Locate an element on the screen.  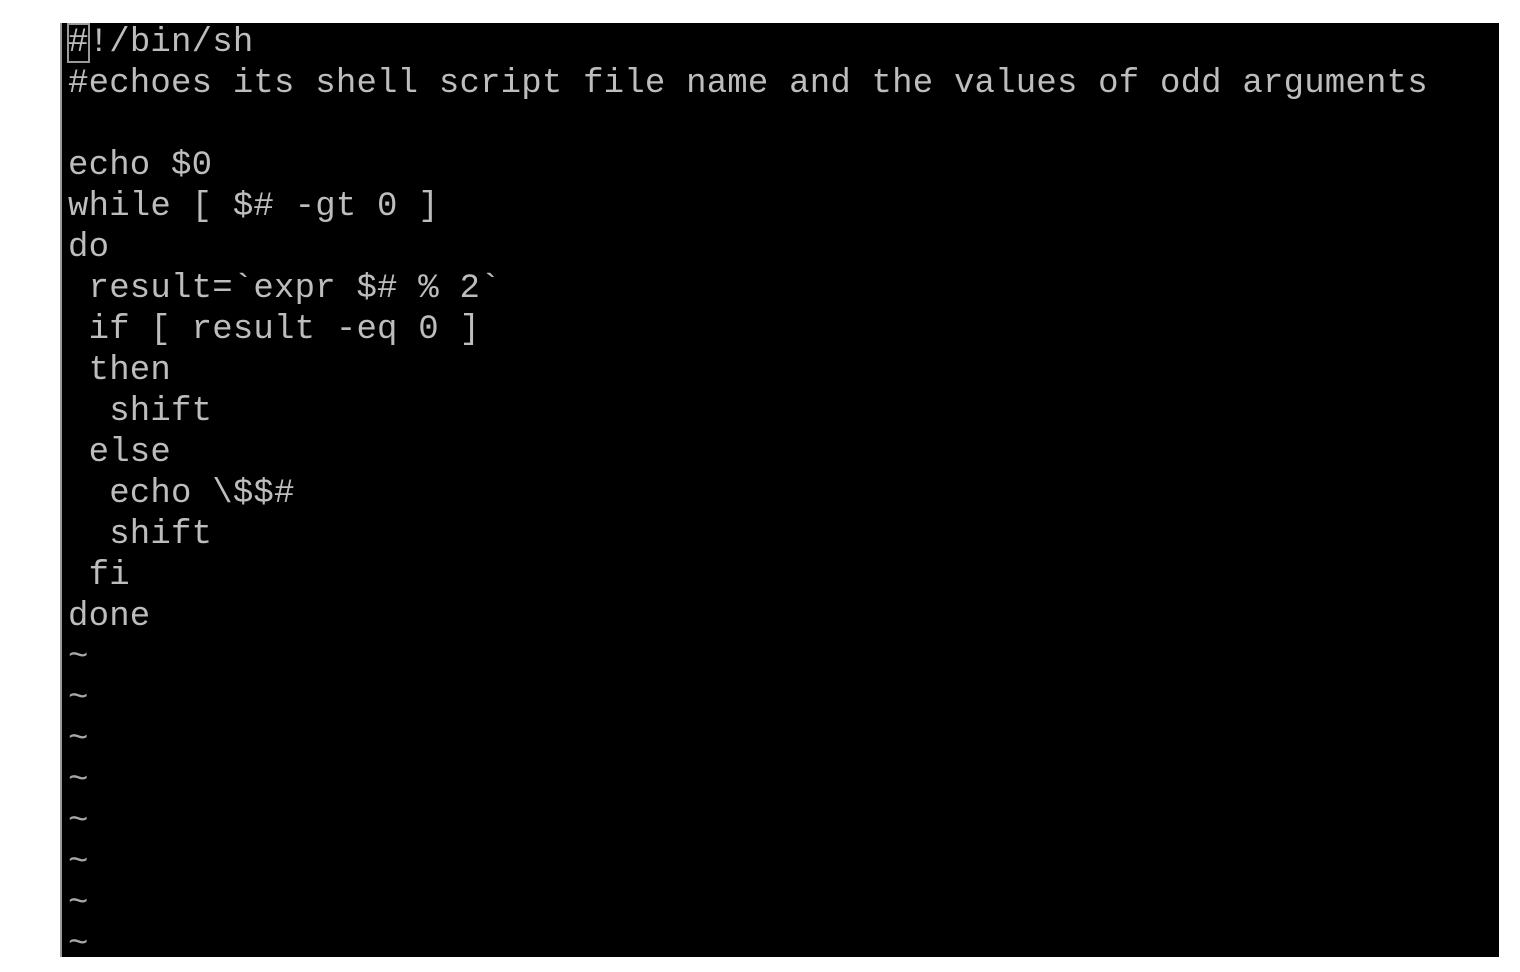
code-line: fi is located at coordinates (99, 576).